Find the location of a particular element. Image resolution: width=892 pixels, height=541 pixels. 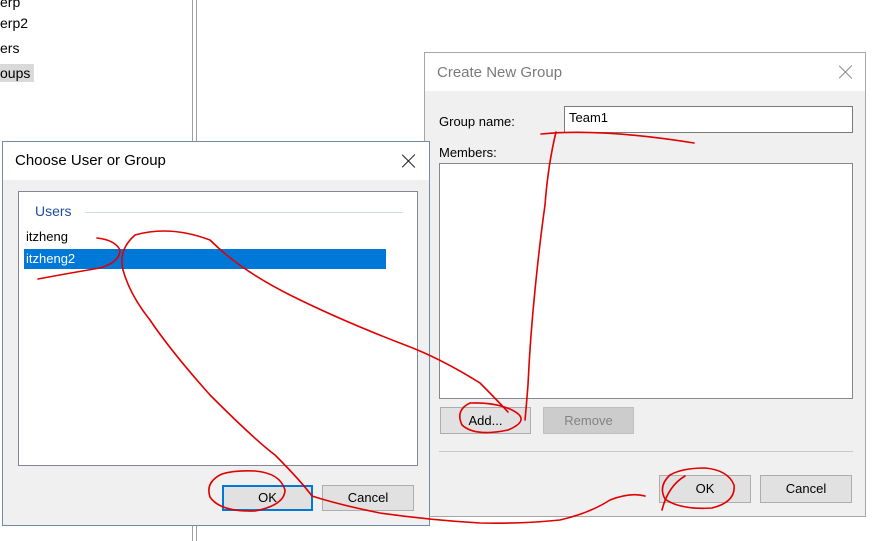

title-bar: Create New Group is located at coordinates (645, 72).